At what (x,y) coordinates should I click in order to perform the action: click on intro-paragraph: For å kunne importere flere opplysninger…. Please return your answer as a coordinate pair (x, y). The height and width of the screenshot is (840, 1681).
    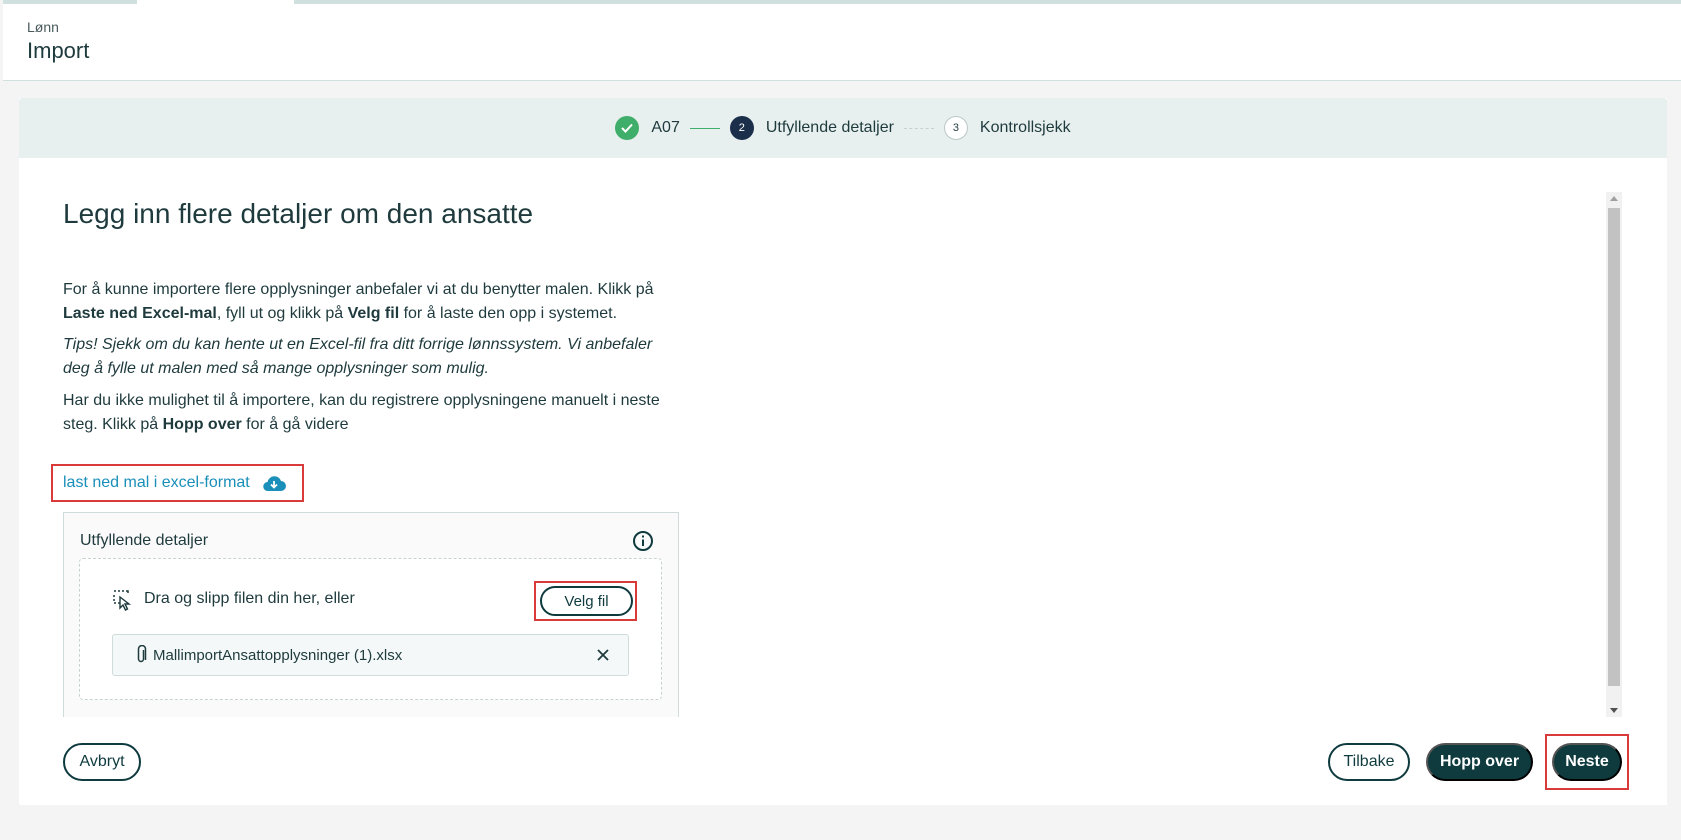
    Looking at the image, I should click on (373, 302).